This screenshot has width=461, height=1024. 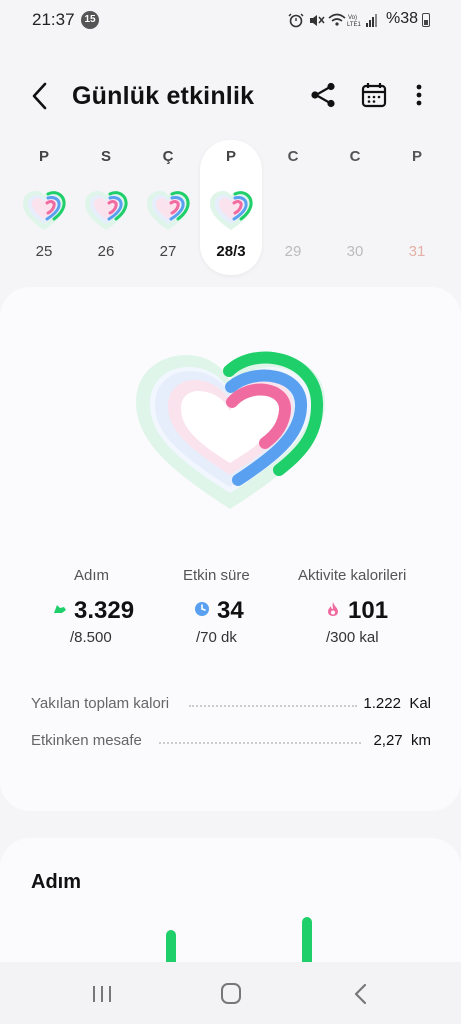 What do you see at coordinates (230, 432) in the screenshot?
I see `activity-heart-chart` at bounding box center [230, 432].